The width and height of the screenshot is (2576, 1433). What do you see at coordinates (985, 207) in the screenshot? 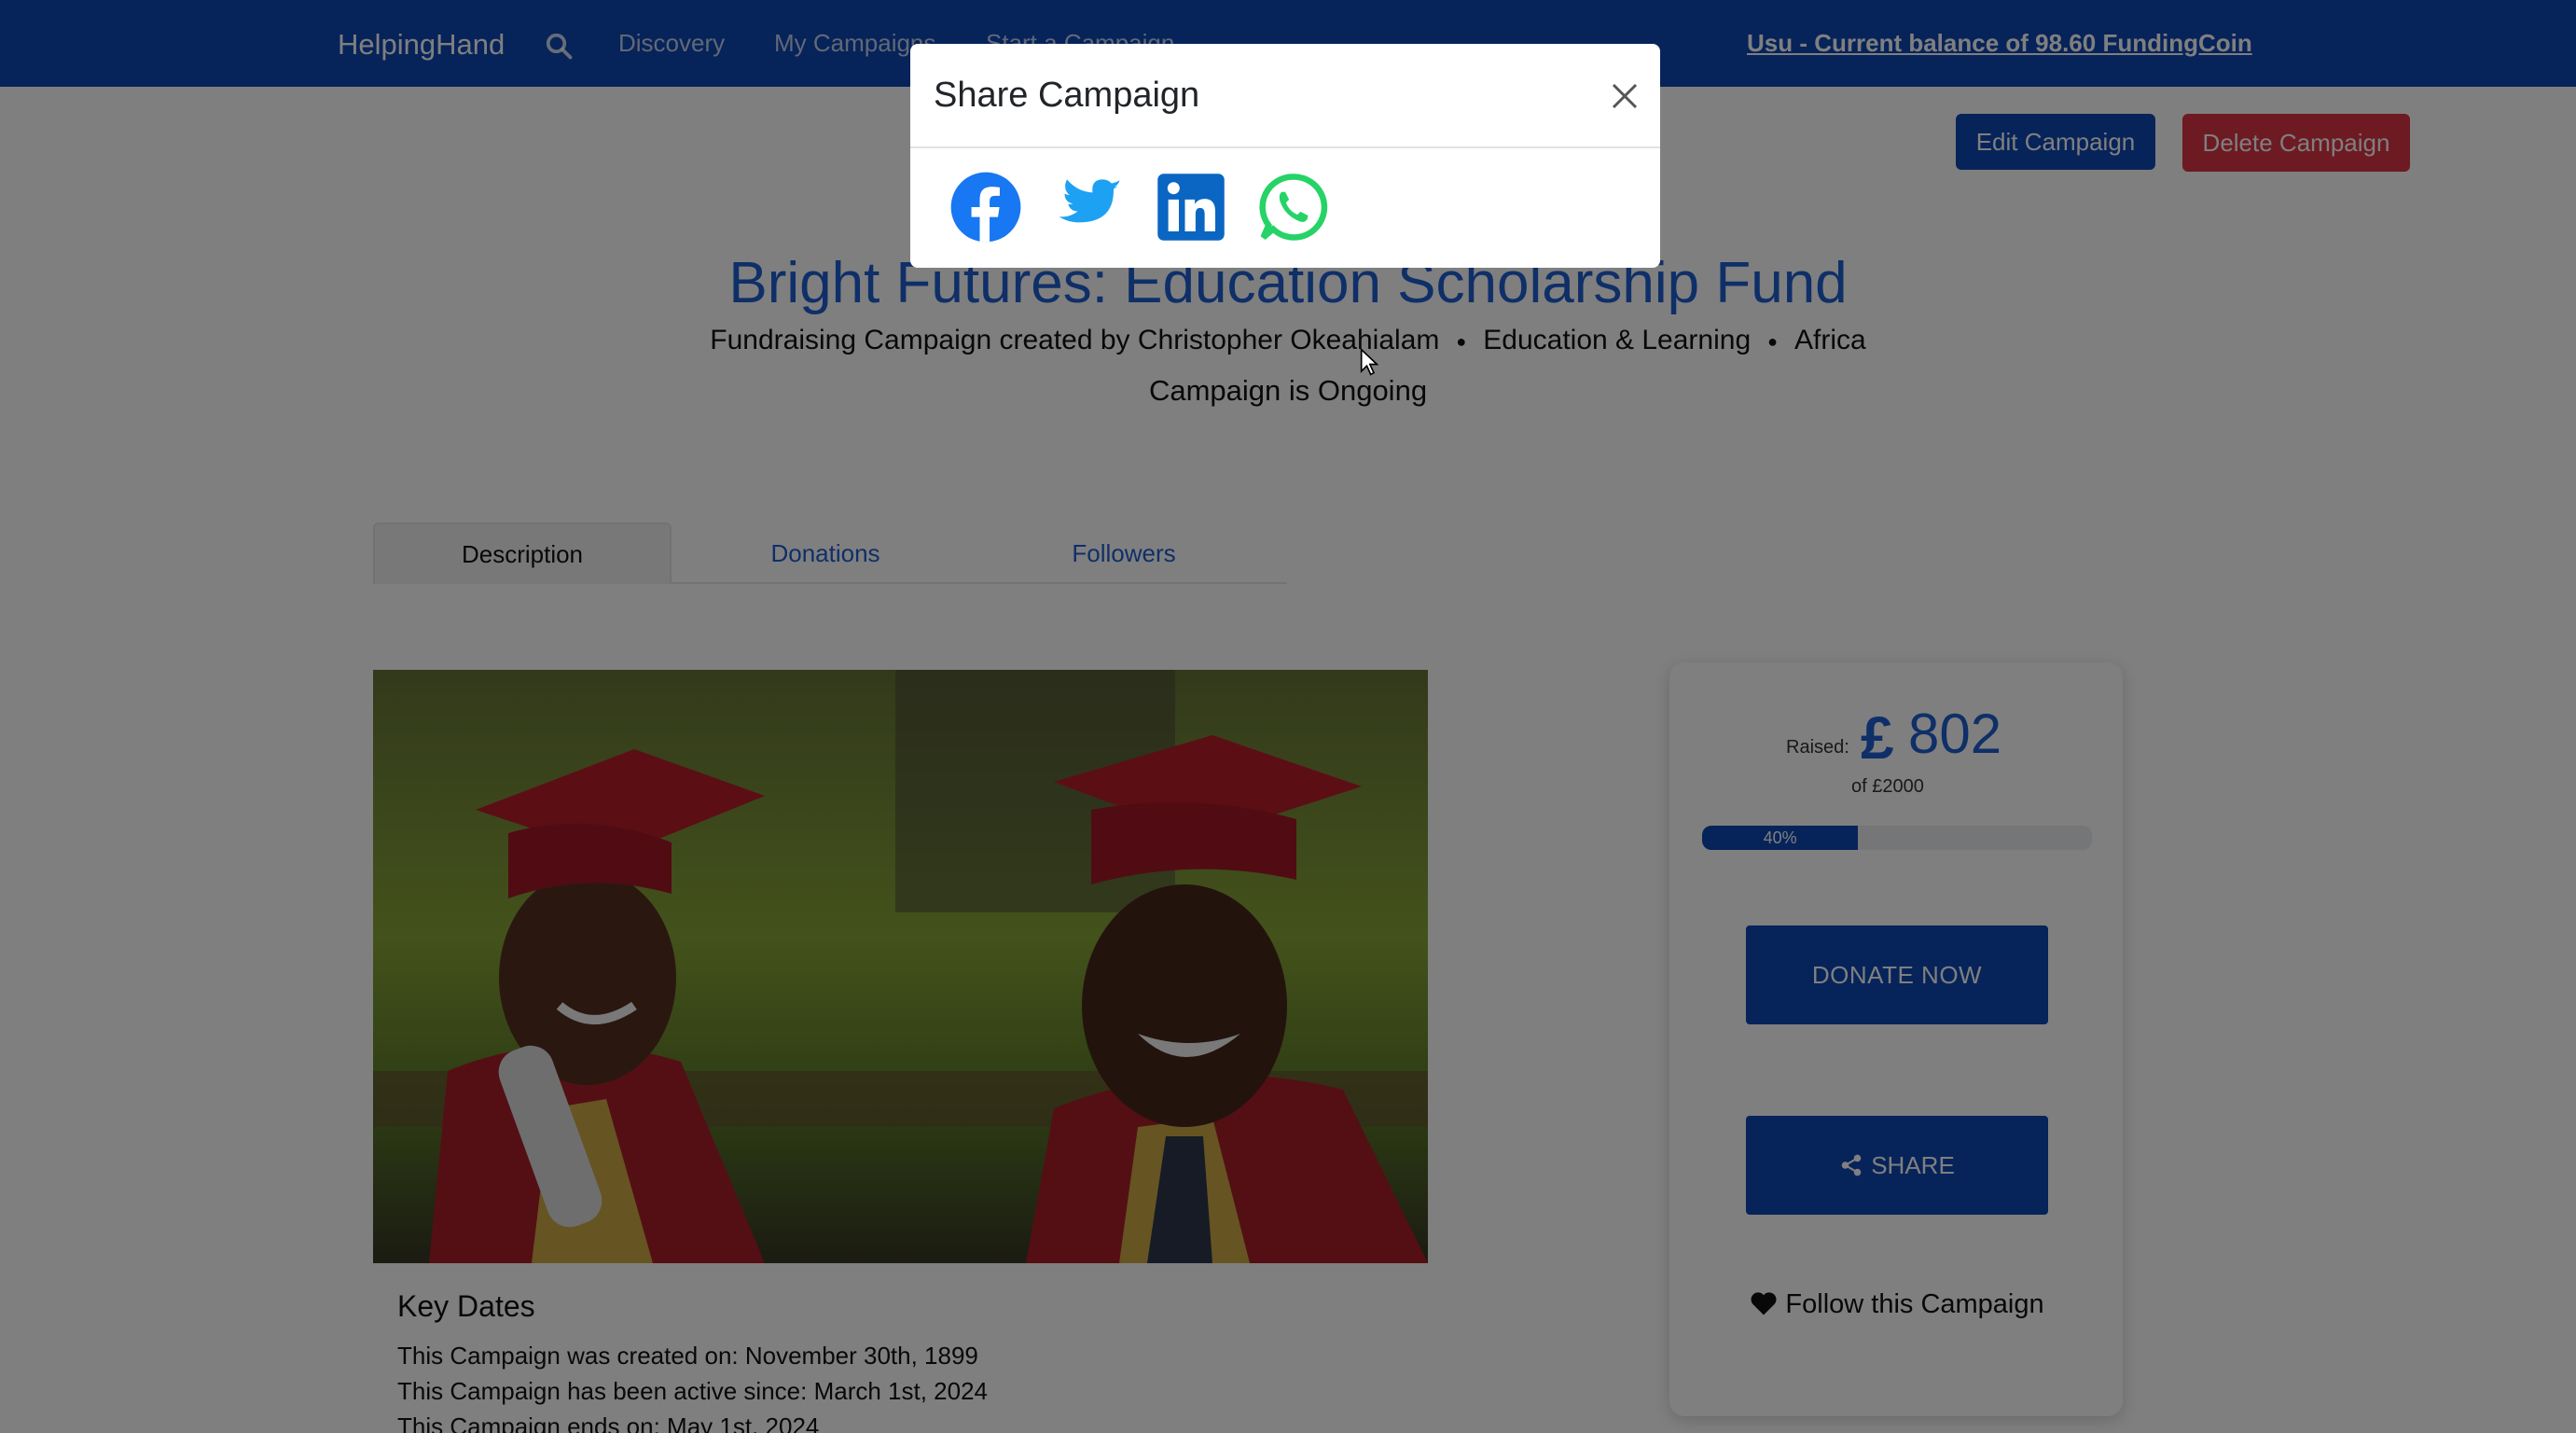
I see `facebook-icon` at bounding box center [985, 207].